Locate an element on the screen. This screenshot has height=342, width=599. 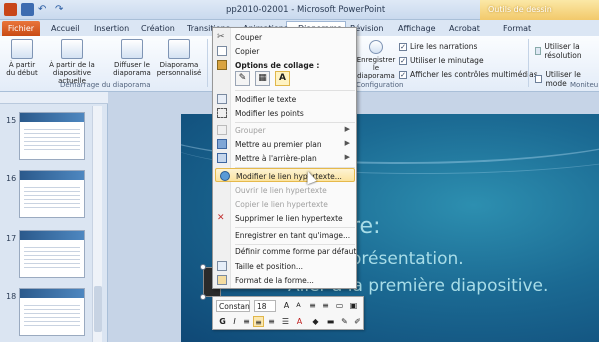
font-name-field: Constan is located at coordinates (233, 306).